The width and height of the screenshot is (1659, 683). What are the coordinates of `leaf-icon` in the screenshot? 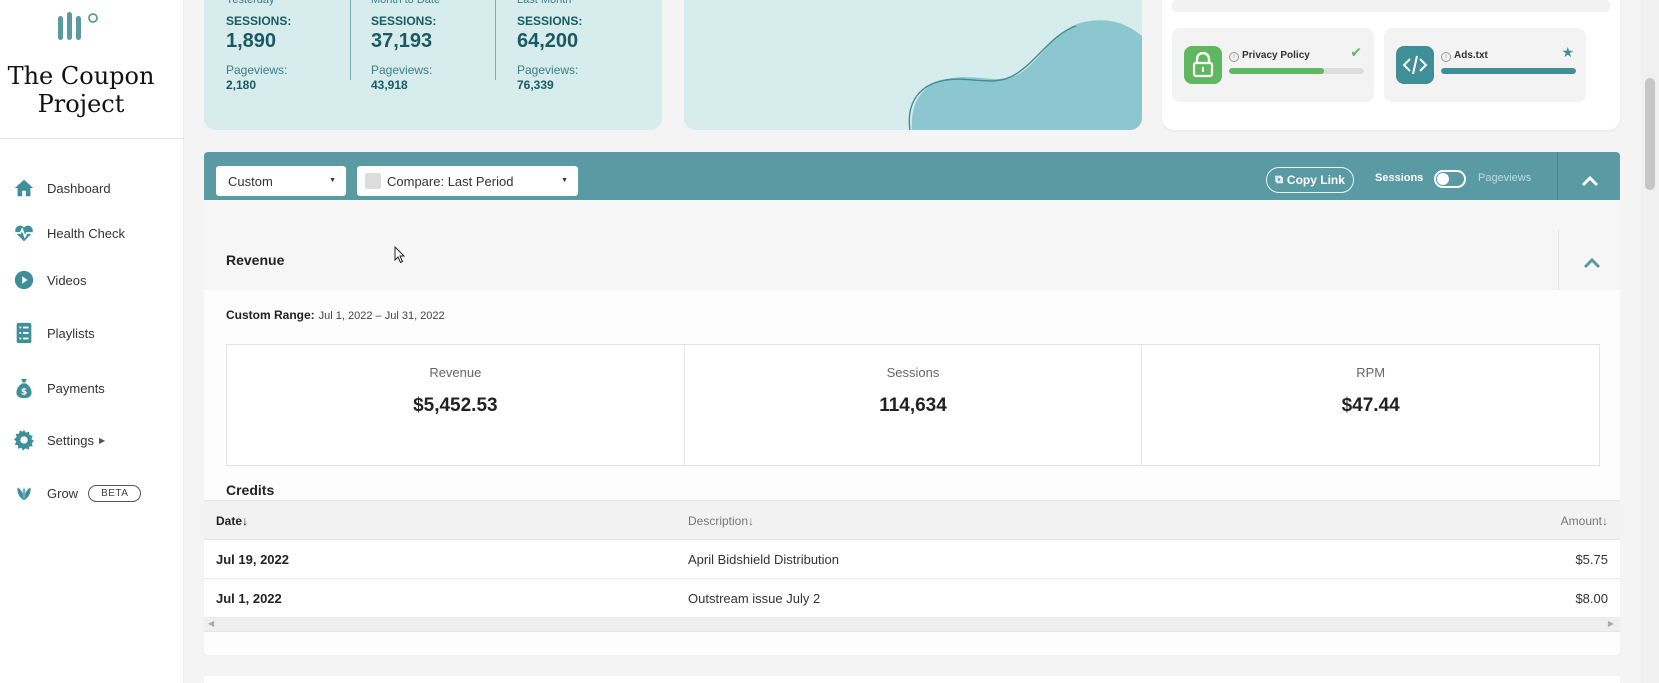 It's located at (24, 493).